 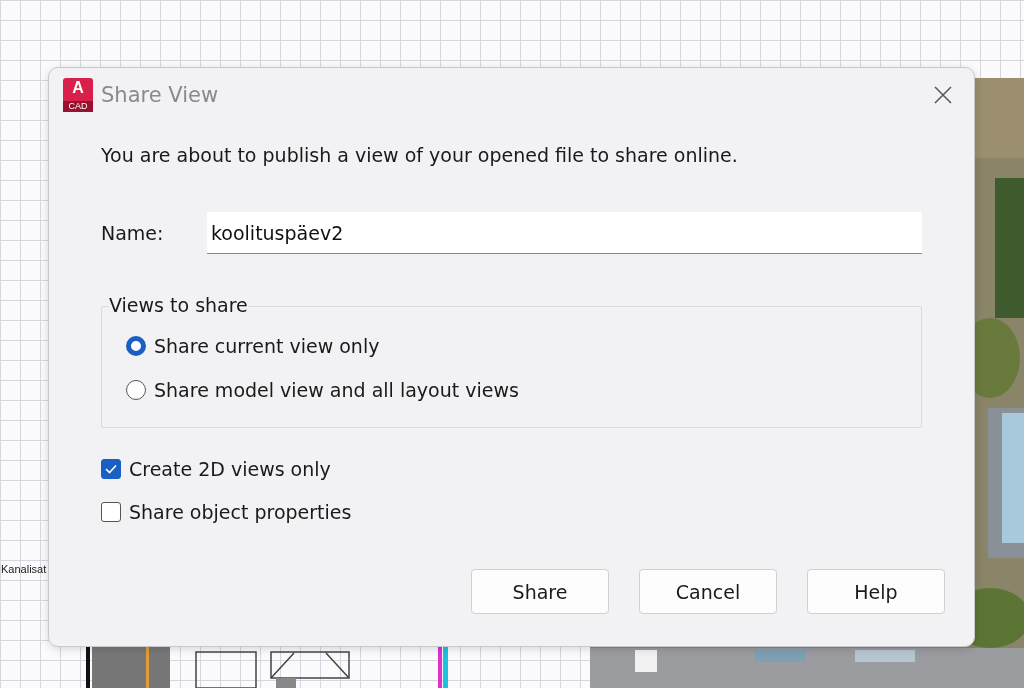 What do you see at coordinates (230, 469) in the screenshot?
I see `checkbox-label: Create 2D views only` at bounding box center [230, 469].